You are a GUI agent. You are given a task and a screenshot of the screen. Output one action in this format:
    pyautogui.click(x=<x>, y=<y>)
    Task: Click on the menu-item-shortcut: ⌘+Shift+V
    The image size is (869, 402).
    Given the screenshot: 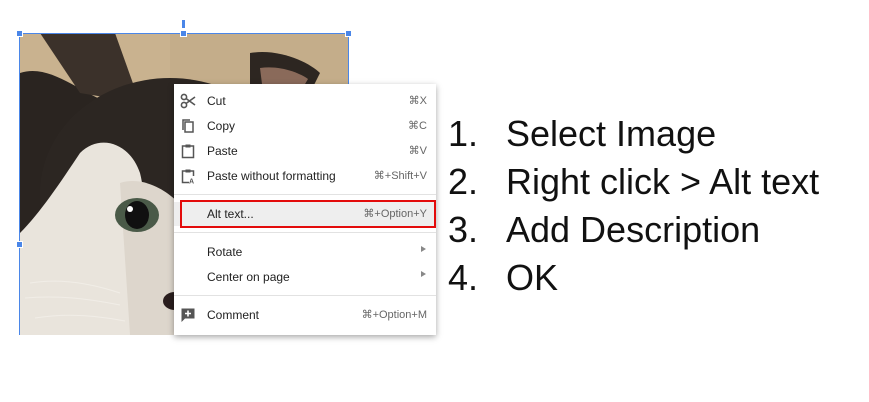 What is the action you would take?
    pyautogui.click(x=400, y=176)
    